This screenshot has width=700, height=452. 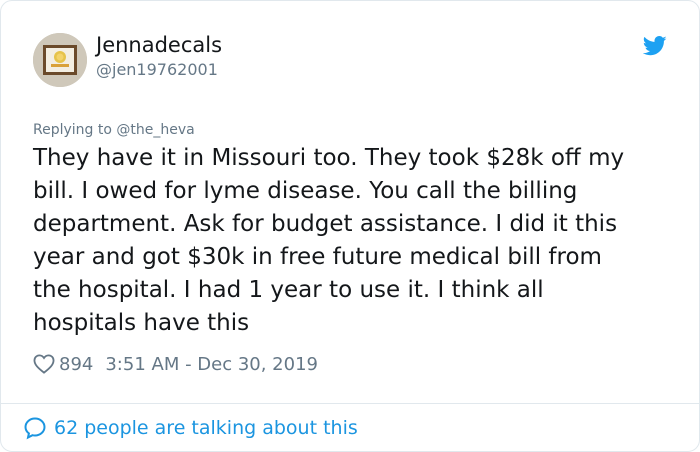 I want to click on heart-icon, so click(x=44, y=364).